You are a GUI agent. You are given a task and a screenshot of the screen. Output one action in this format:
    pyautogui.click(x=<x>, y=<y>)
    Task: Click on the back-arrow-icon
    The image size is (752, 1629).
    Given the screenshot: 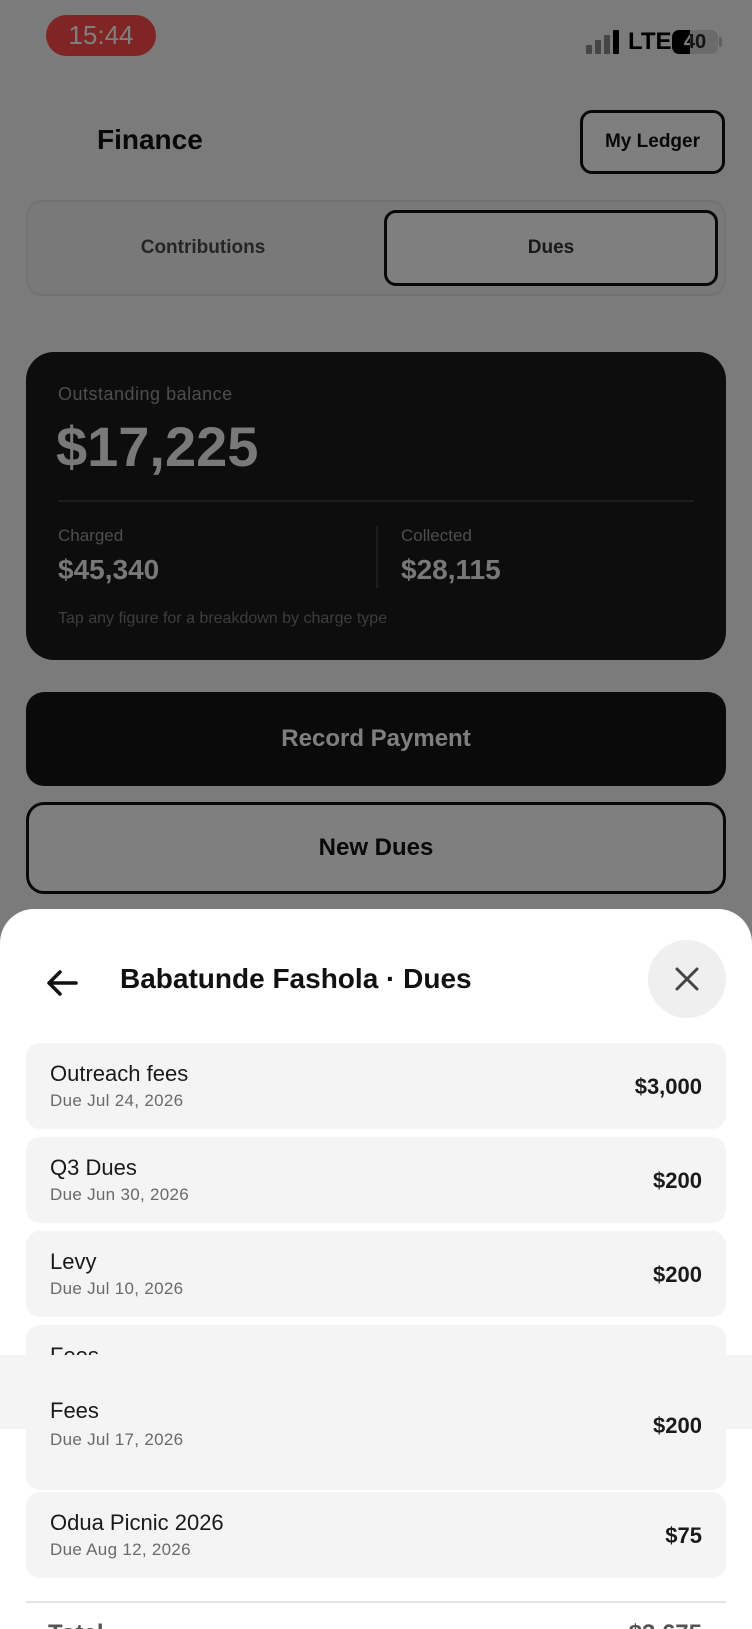 What is the action you would take?
    pyautogui.click(x=62, y=983)
    